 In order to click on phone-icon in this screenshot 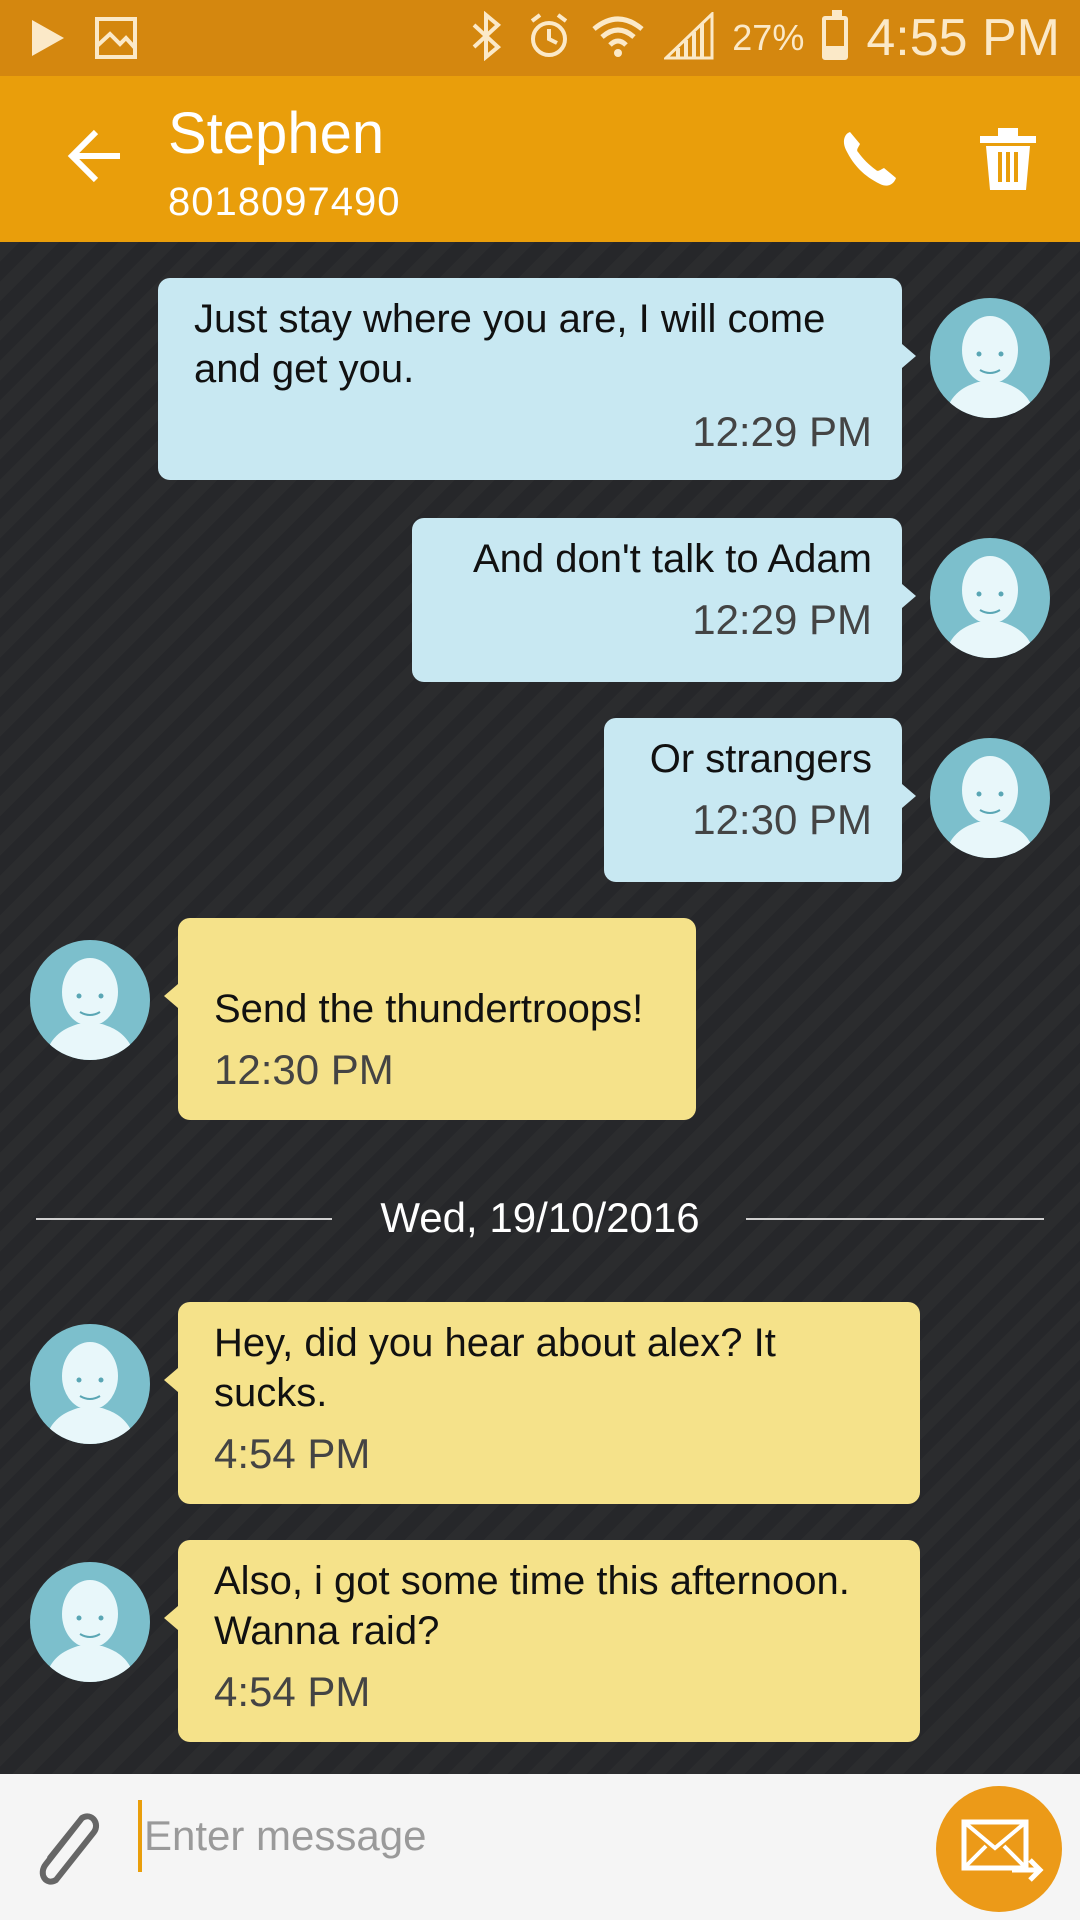, I will do `click(869, 159)`.